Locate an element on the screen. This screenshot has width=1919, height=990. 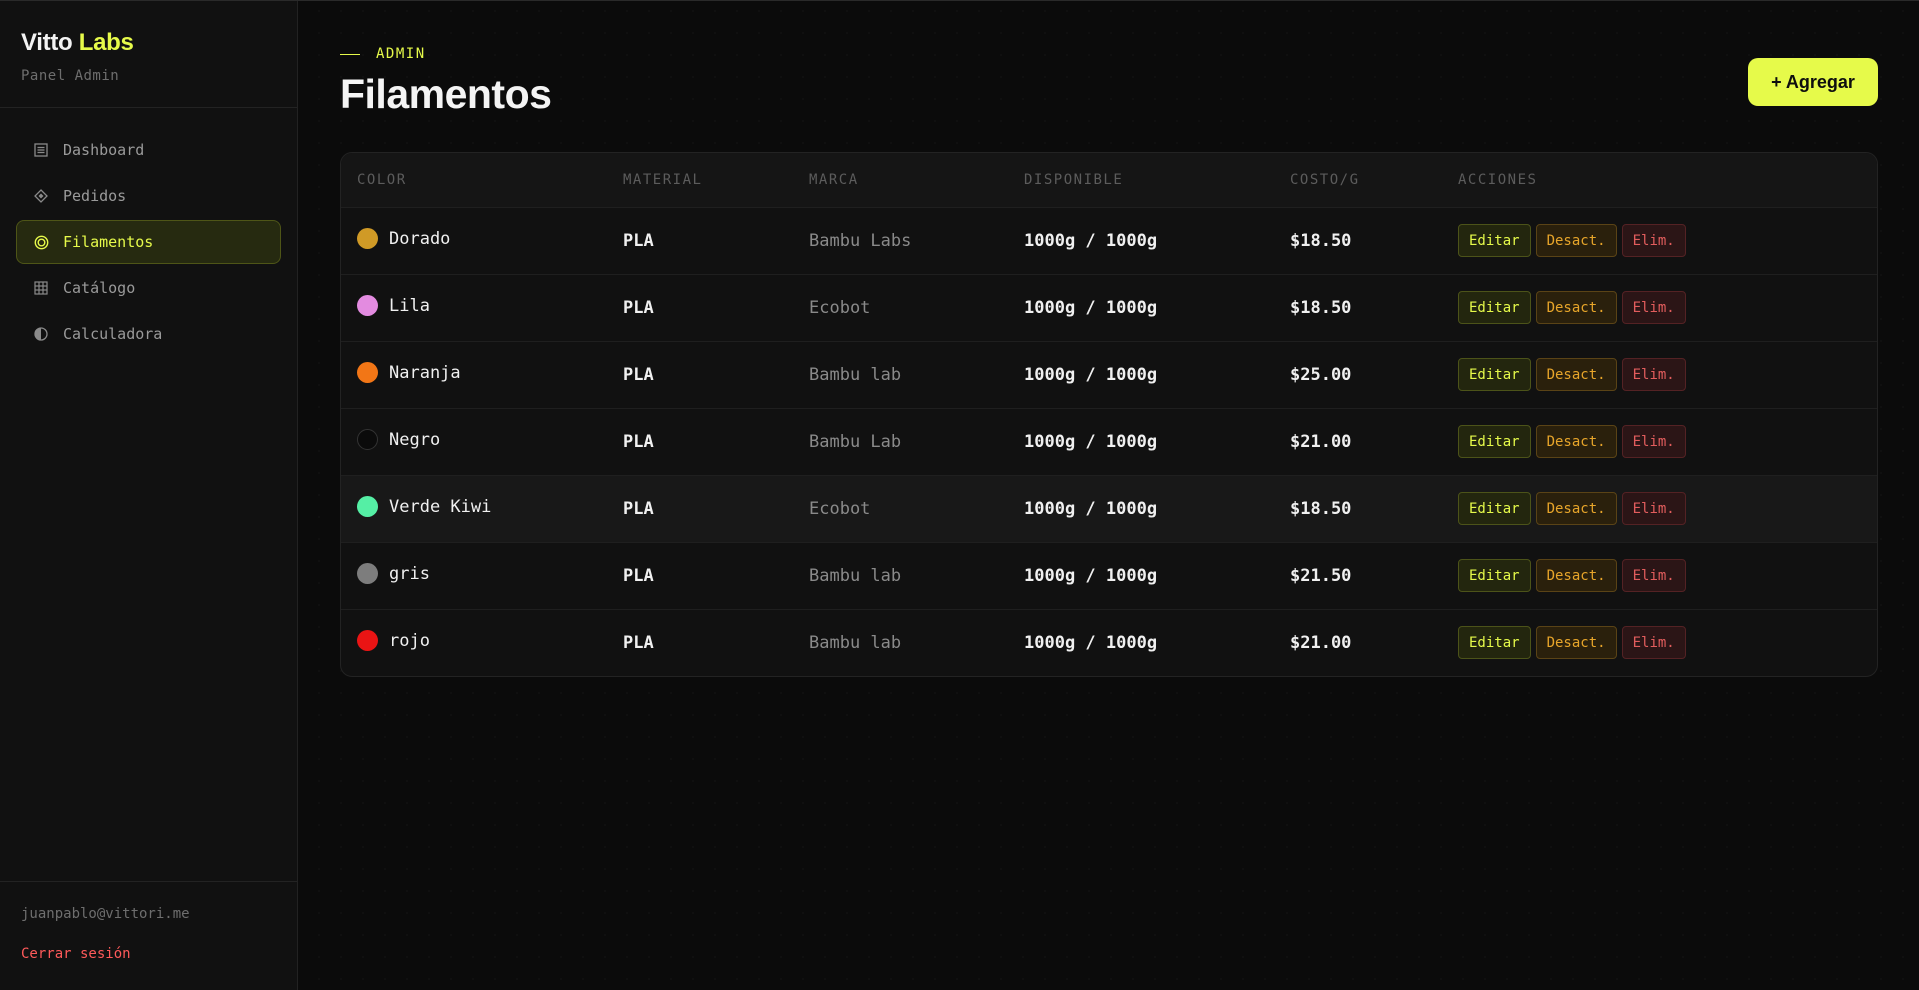
color-cell: rojo is located at coordinates (474, 642).